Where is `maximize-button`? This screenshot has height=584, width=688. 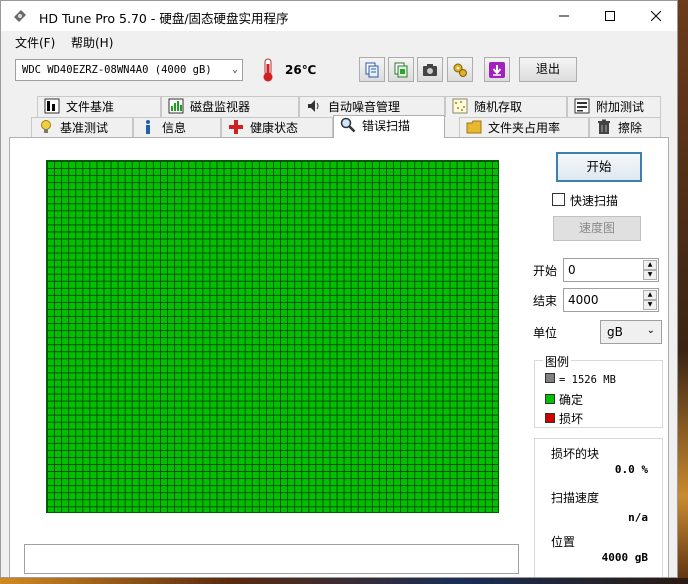
maximize-button is located at coordinates (610, 16).